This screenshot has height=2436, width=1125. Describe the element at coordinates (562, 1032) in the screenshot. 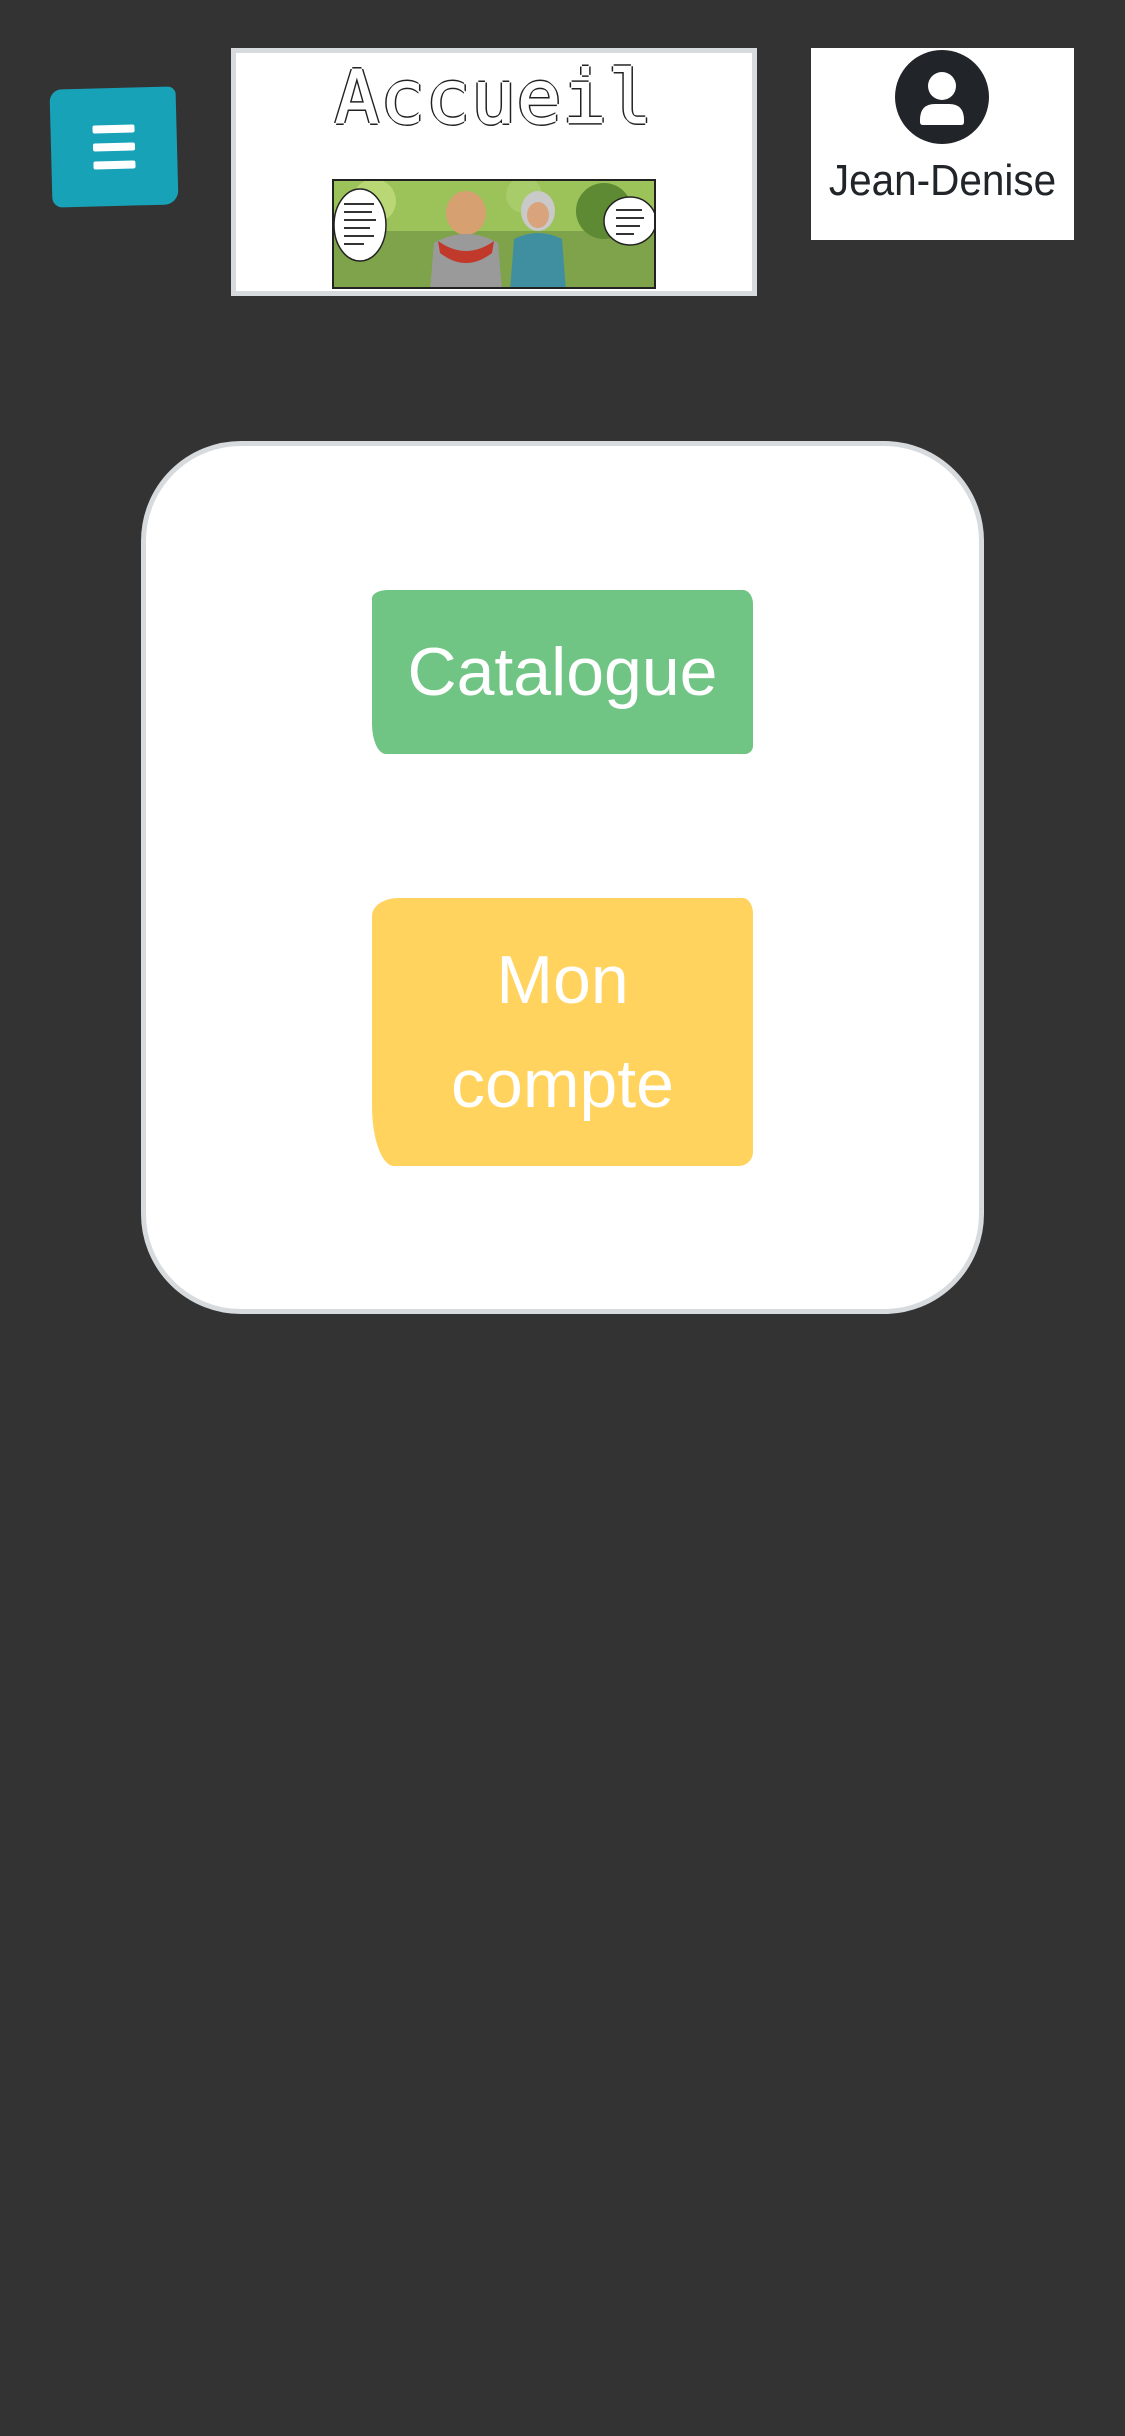

I see `my-account-button: Mon compte` at that location.